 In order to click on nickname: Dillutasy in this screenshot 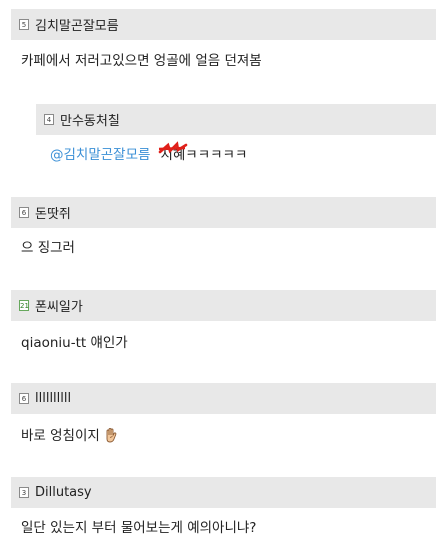, I will do `click(63, 492)`.